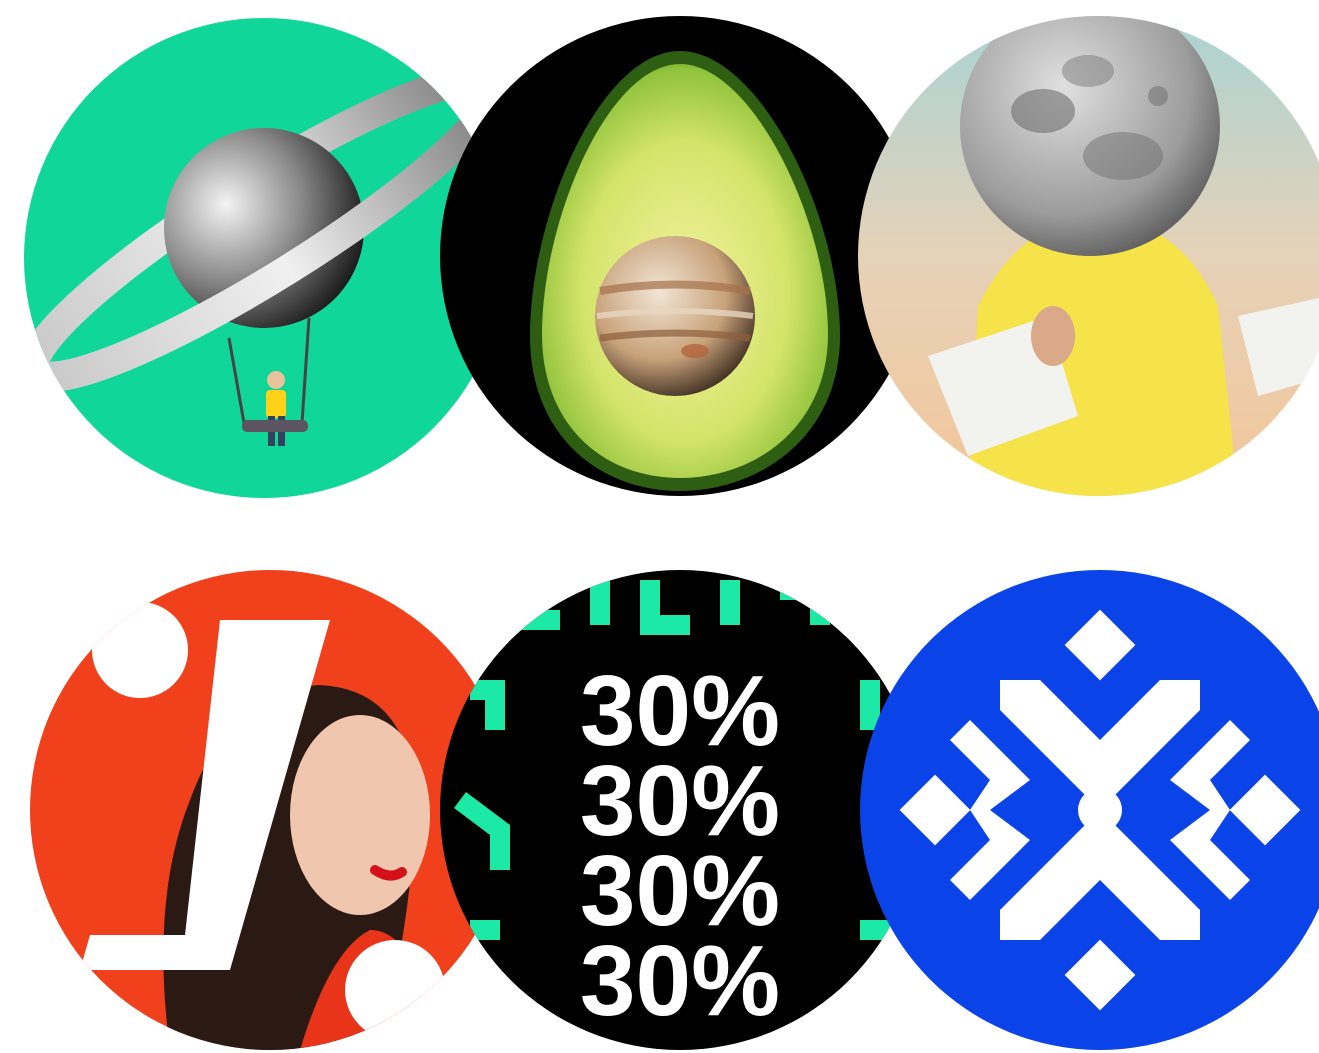  I want to click on red-lips, so click(388, 873).